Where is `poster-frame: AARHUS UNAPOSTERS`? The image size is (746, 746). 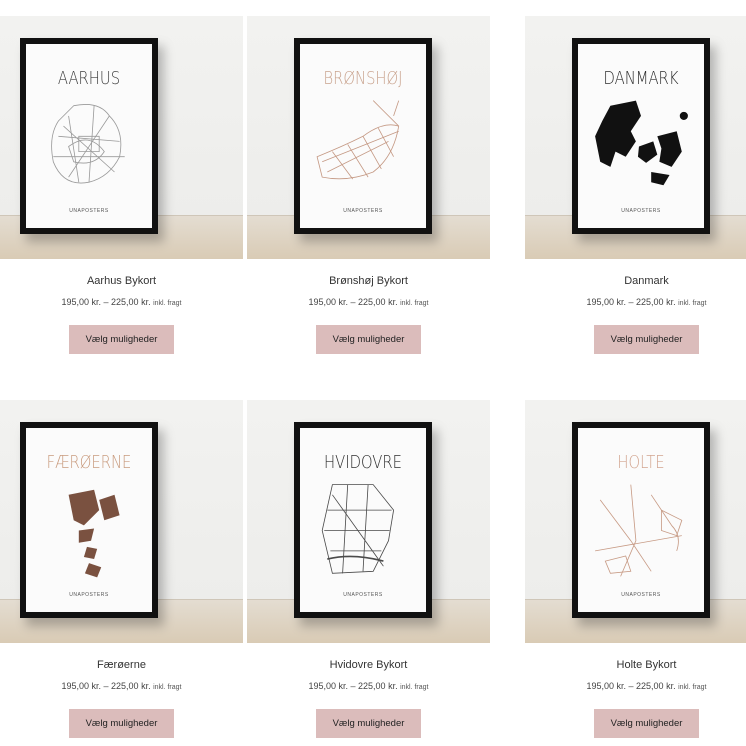
poster-frame: AARHUS UNAPOSTERS is located at coordinates (89, 136).